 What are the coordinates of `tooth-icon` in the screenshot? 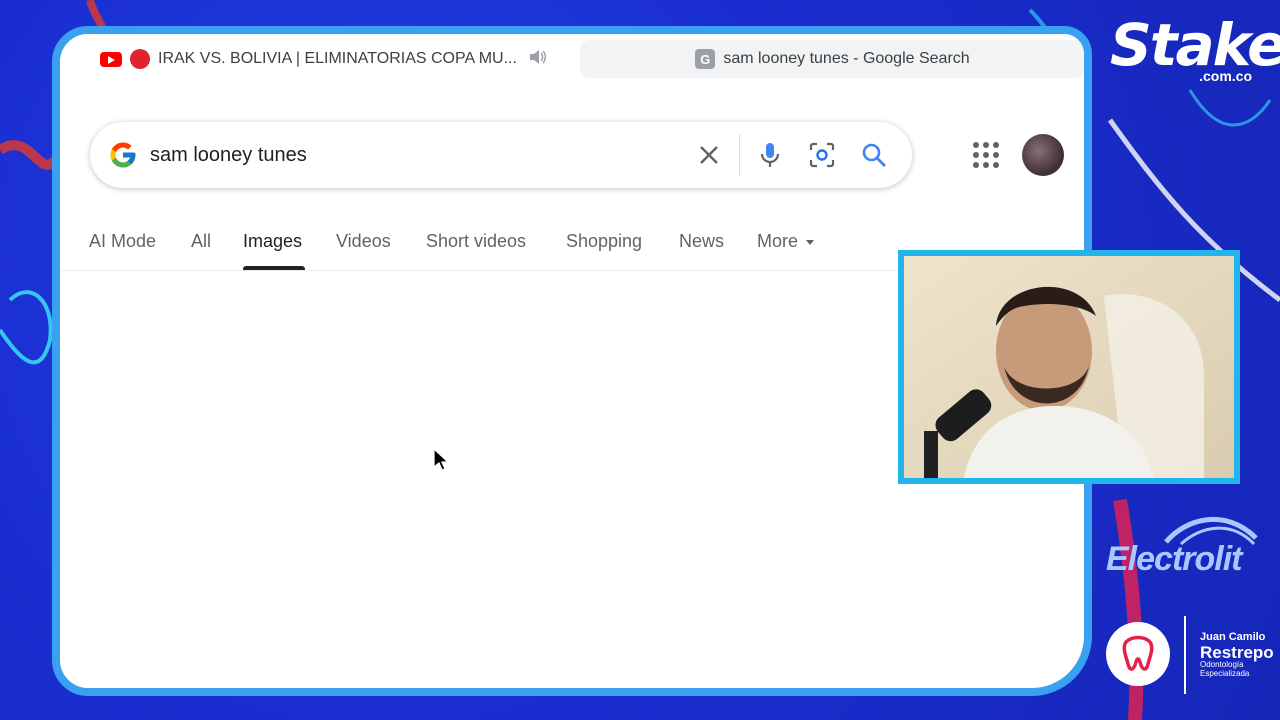 It's located at (1138, 654).